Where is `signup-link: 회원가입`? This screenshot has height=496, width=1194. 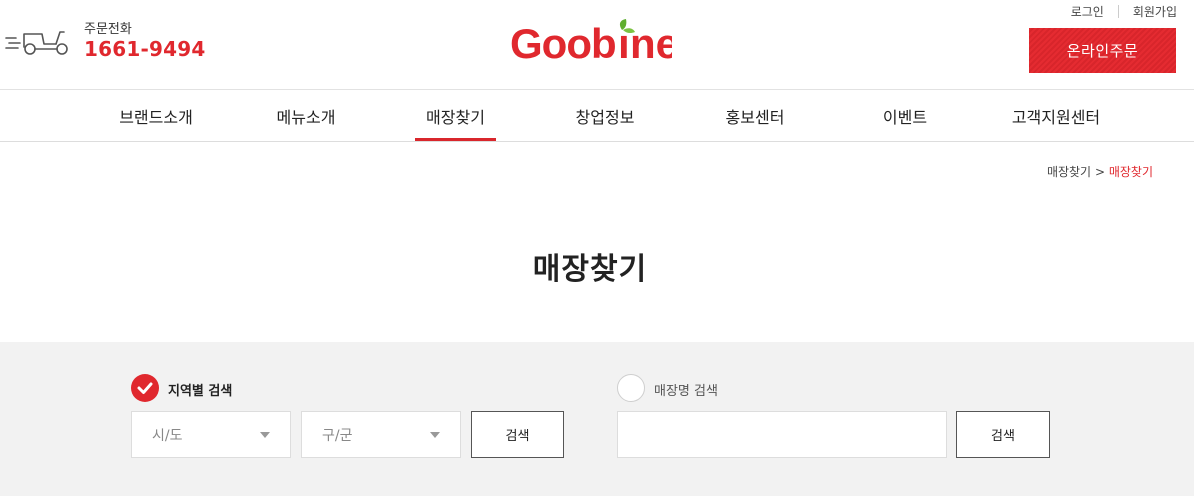
signup-link: 회원가입 is located at coordinates (1155, 11).